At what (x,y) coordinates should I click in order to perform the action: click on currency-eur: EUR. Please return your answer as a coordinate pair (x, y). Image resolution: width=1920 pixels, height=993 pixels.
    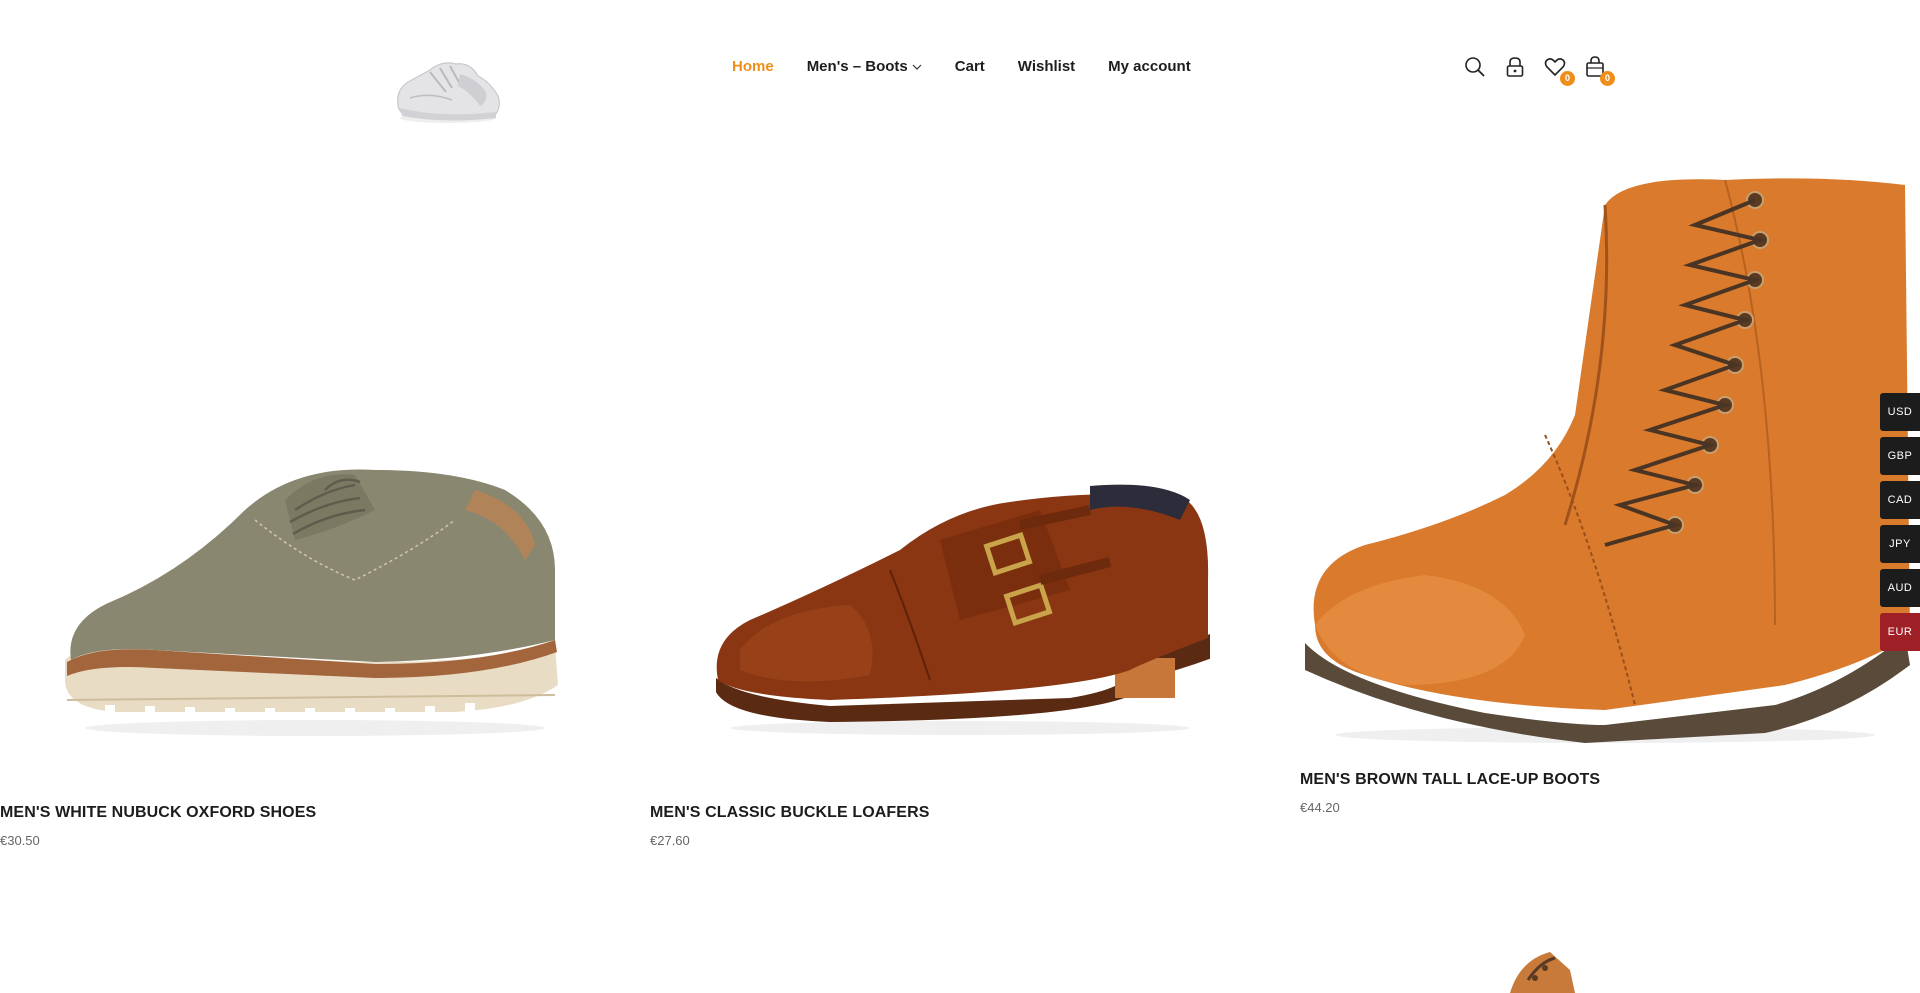
    Looking at the image, I should click on (1900, 632).